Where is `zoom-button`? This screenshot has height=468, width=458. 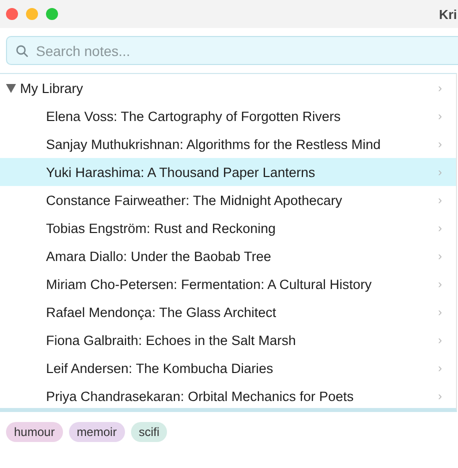 zoom-button is located at coordinates (52, 14).